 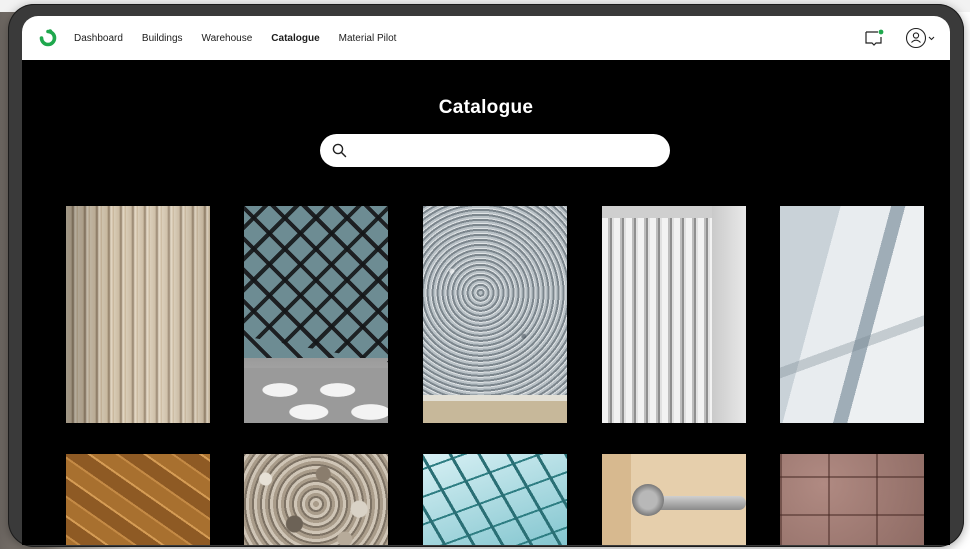 I want to click on material-tile-glass-facade, so click(x=316, y=314).